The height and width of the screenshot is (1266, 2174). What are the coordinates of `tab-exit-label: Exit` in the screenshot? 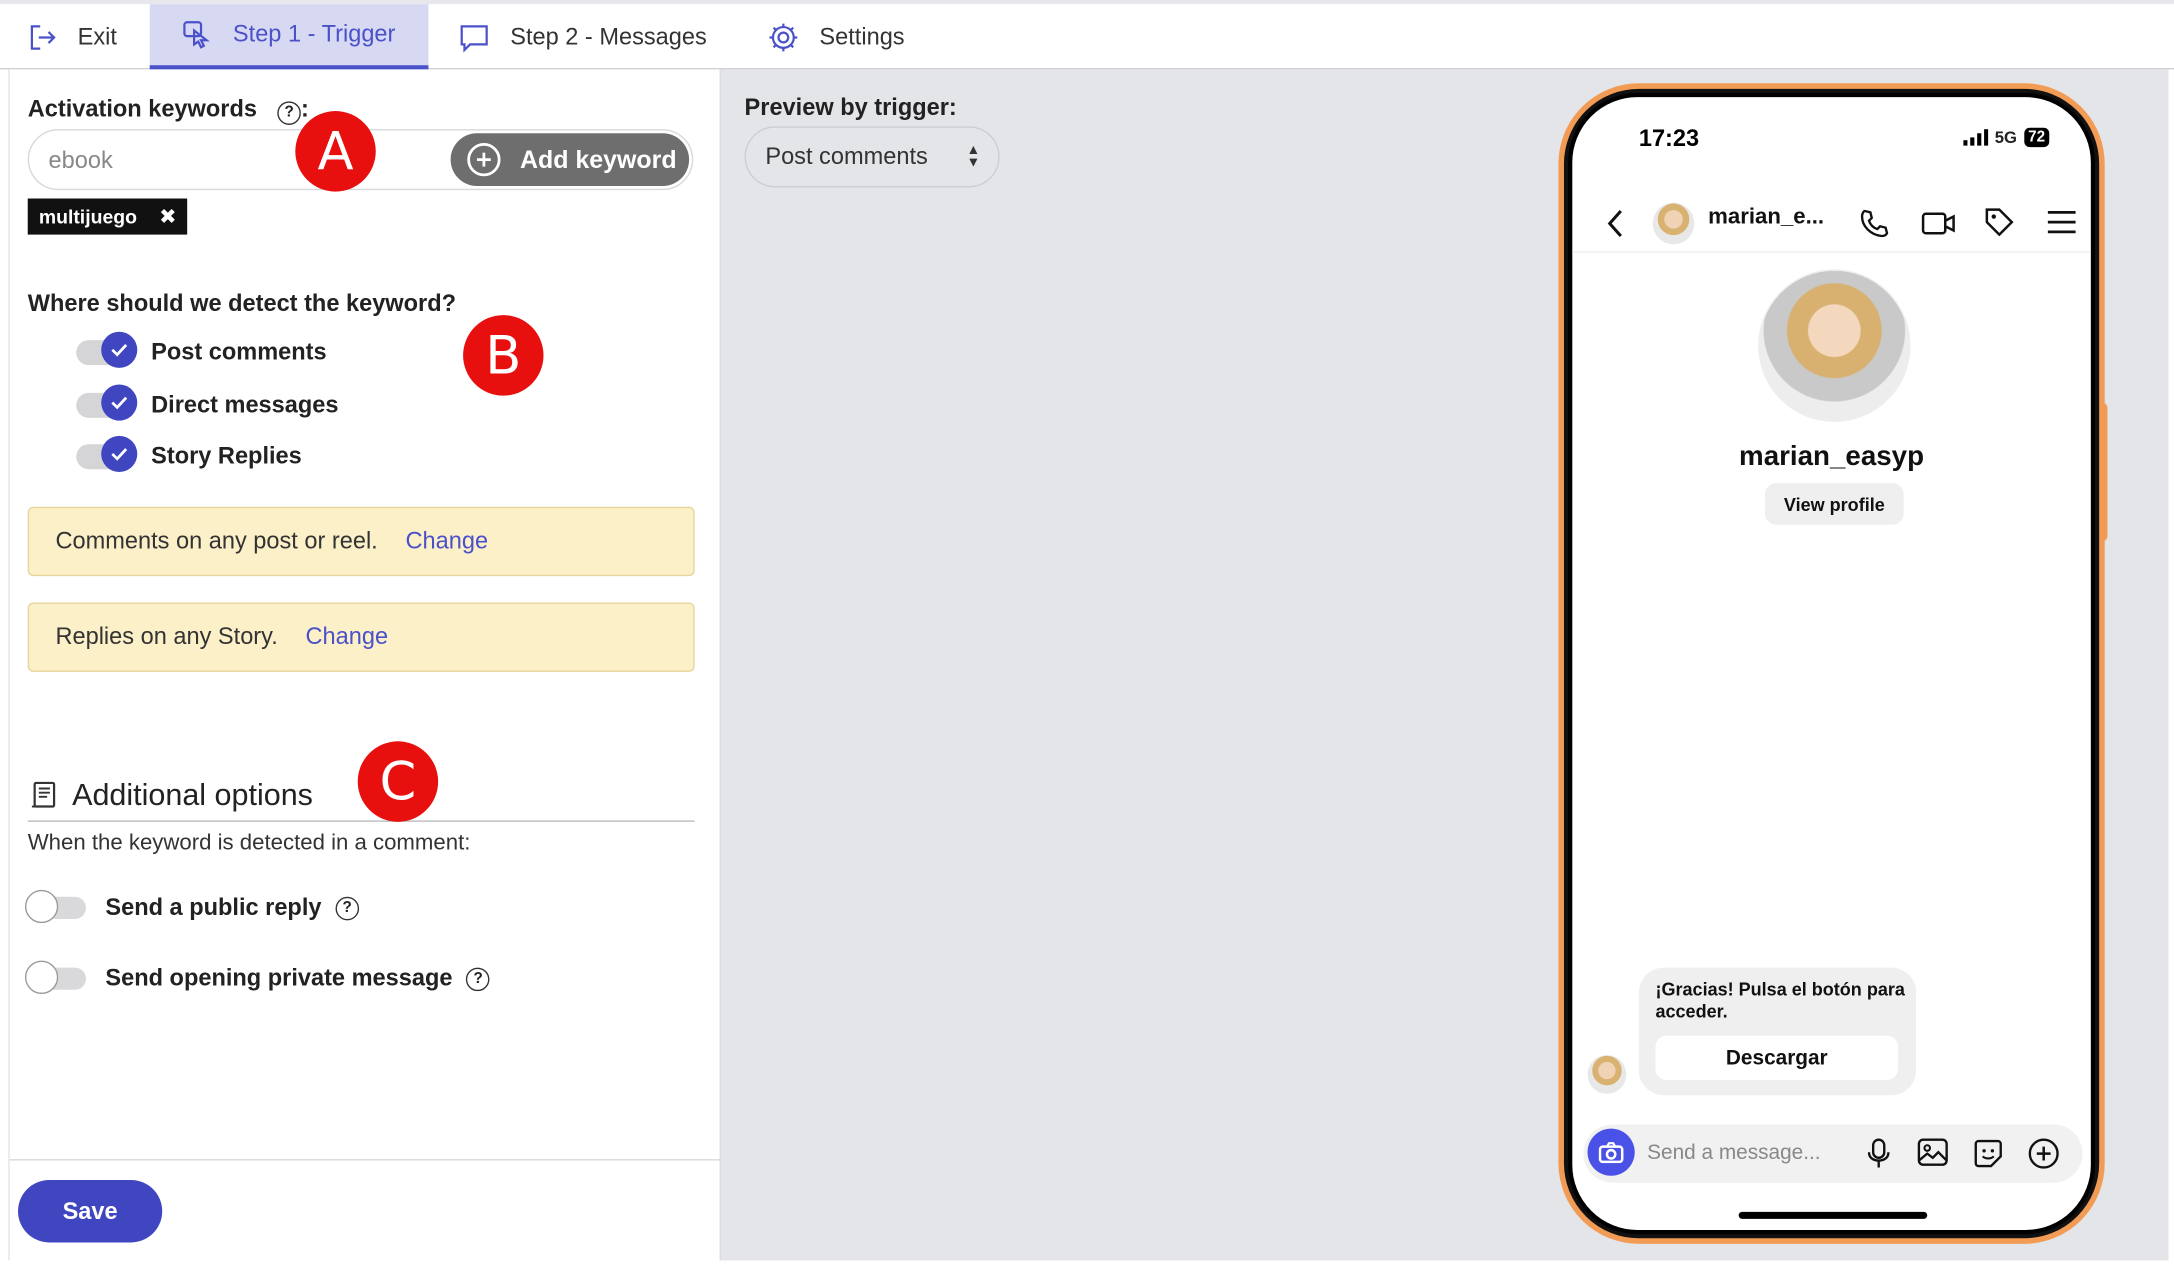 It's located at (97, 36).